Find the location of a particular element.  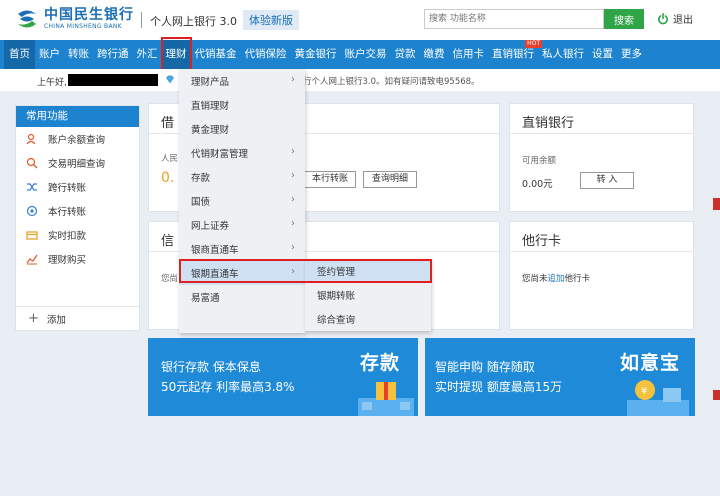

nav-item-account: 账户 is located at coordinates (49, 54).